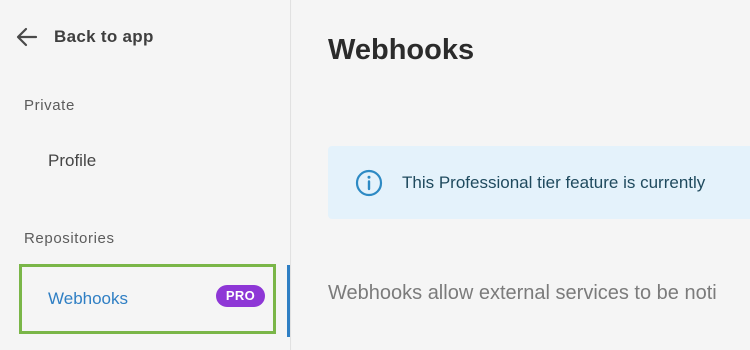 This screenshot has width=750, height=350. I want to click on section-label-repositories: Repositories, so click(69, 238).